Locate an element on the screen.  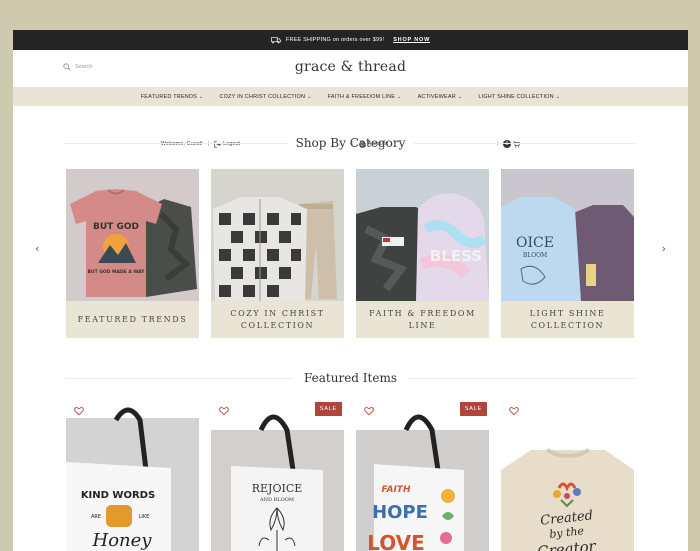
svg-text: OICE is located at coordinates (535, 243).